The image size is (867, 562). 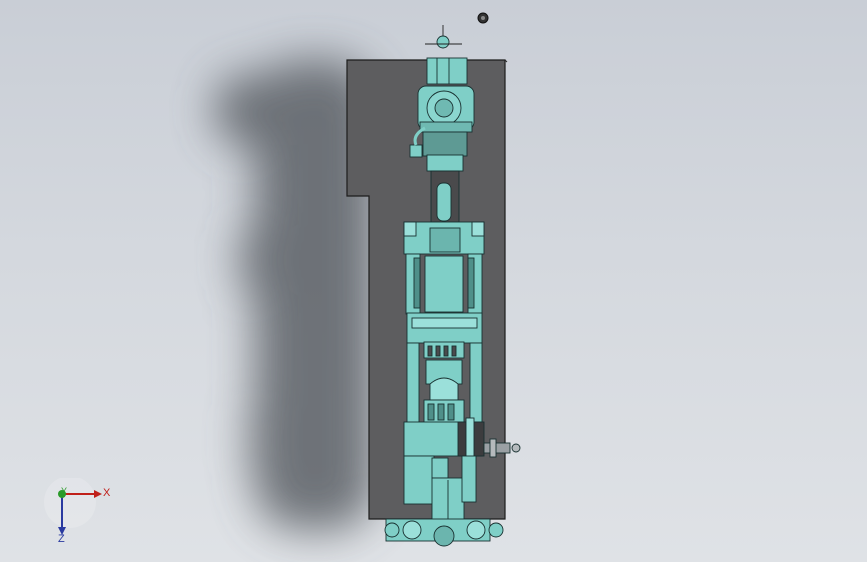 I want to click on upper-cylinder, so click(x=444, y=268).